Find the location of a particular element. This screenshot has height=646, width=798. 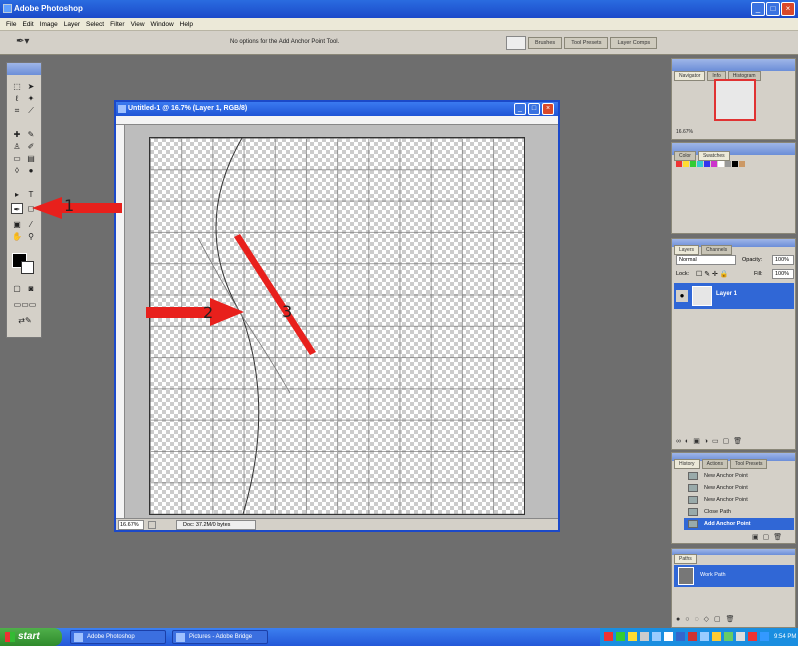

taskbar-item-photoshop: Adobe Photoshop is located at coordinates (118, 637).